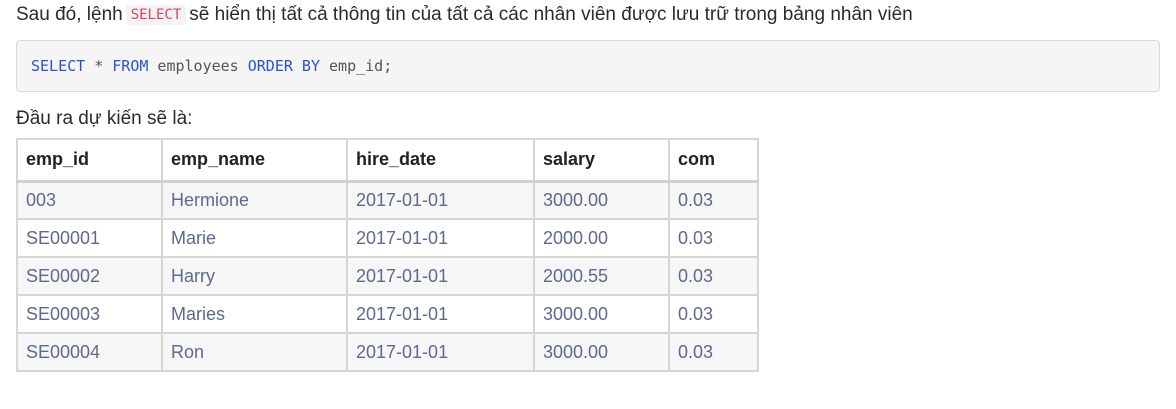  I want to click on cell-emp-name: Hermione, so click(254, 200).